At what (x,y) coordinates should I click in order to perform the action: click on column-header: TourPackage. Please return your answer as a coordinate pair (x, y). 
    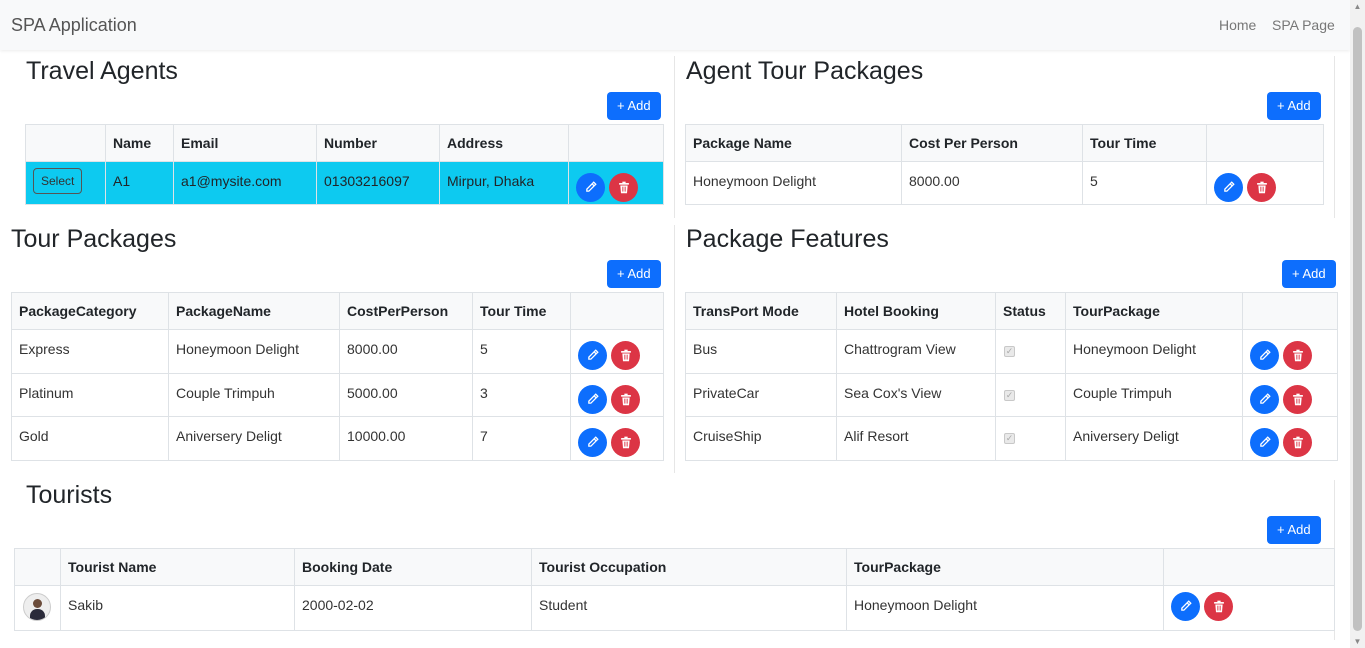
    Looking at the image, I should click on (1005, 567).